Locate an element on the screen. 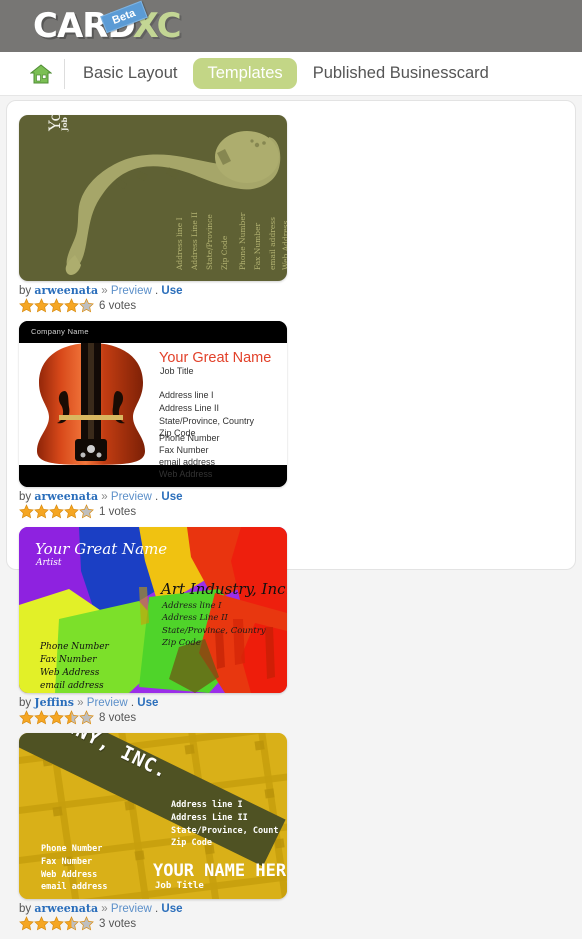 This screenshot has width=582, height=939. card-address-line-4: Zip Code is located at coordinates (224, 252).